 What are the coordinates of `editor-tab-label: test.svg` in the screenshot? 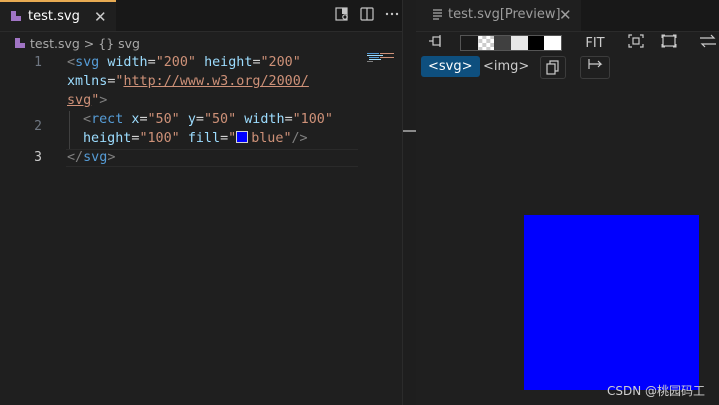 It's located at (54, 16).